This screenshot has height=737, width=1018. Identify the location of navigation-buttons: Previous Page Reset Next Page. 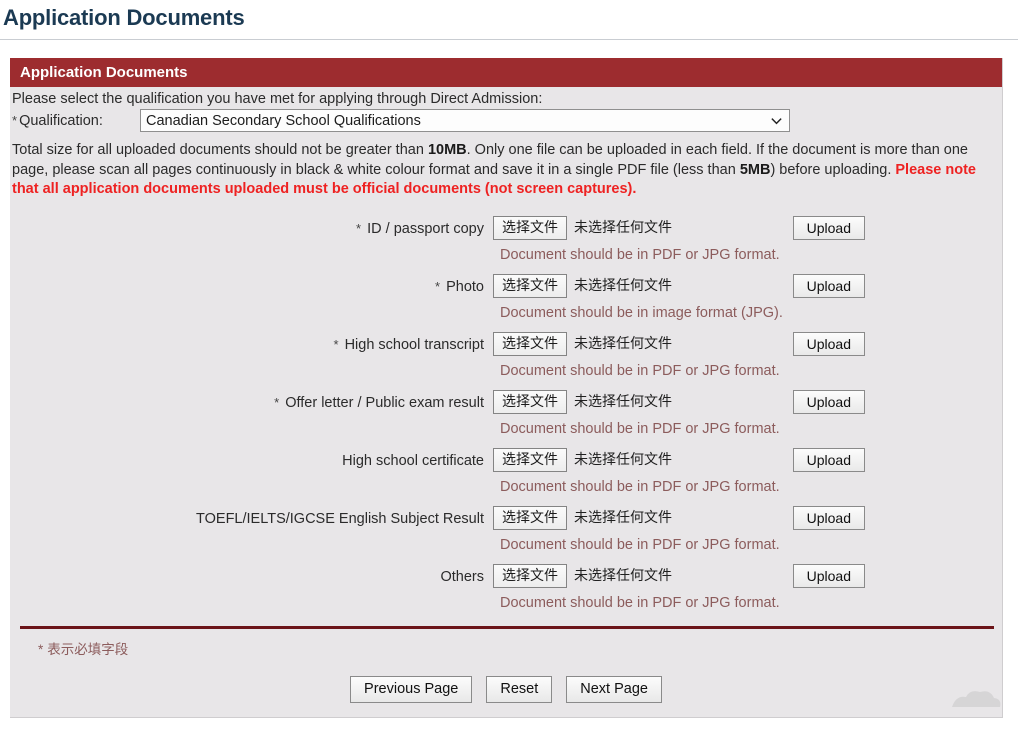
(506, 687).